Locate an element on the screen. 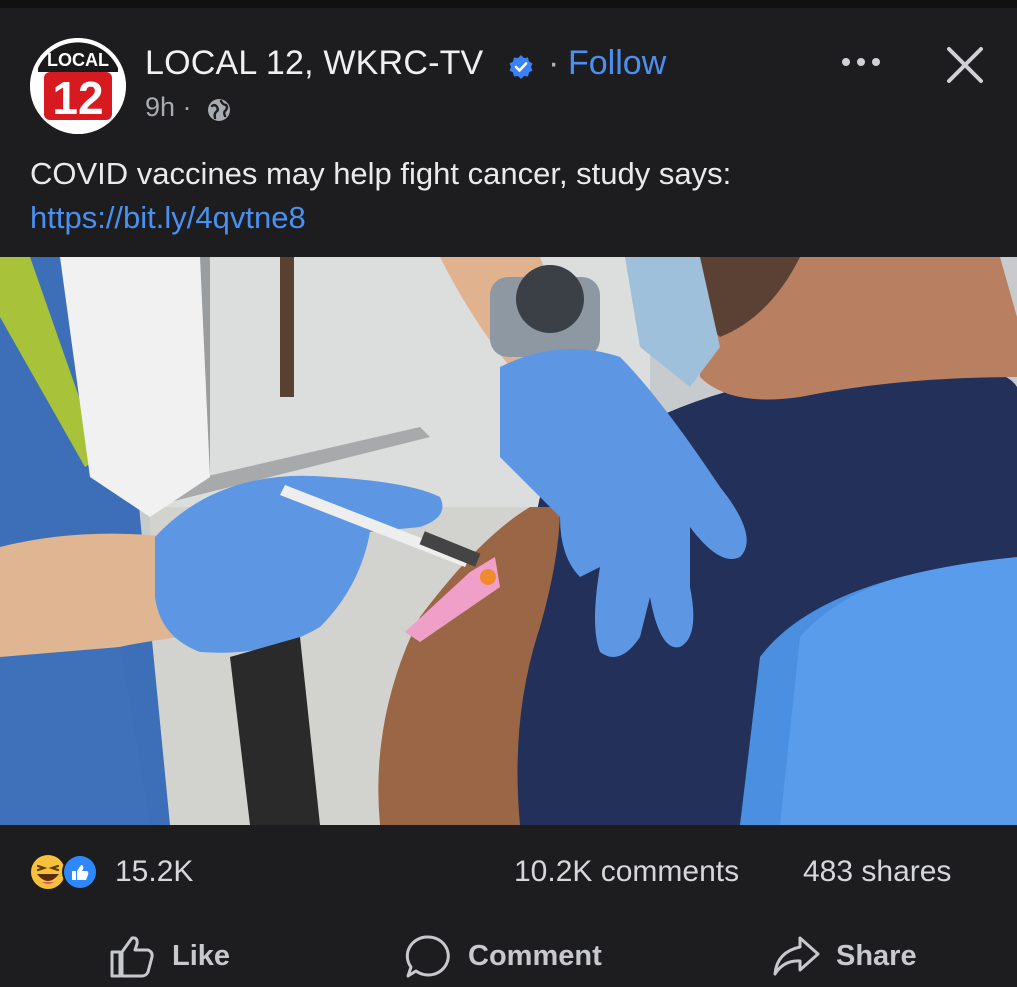  logo-word: LOCAL is located at coordinates (78, 60).